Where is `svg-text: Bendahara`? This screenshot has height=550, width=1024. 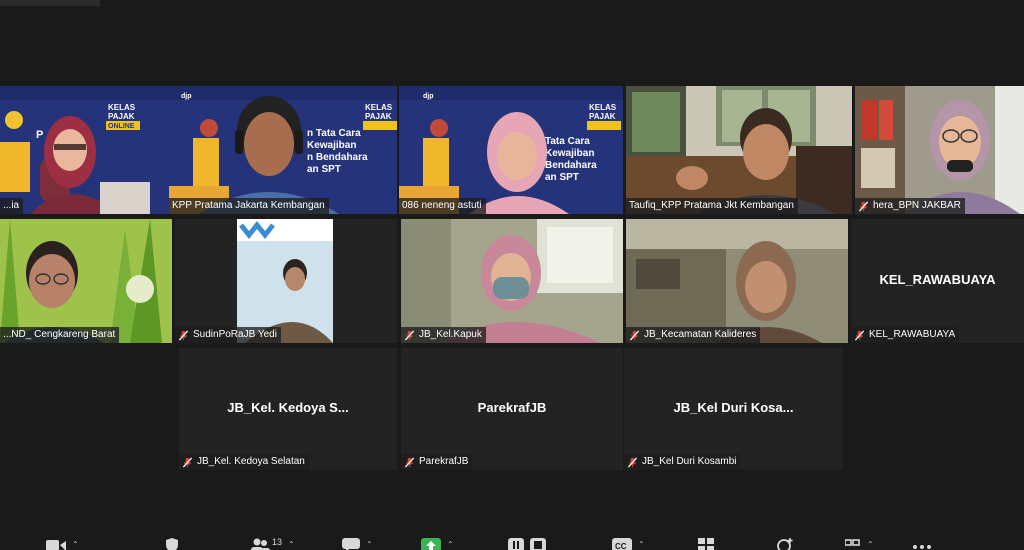 svg-text: Bendahara is located at coordinates (571, 165).